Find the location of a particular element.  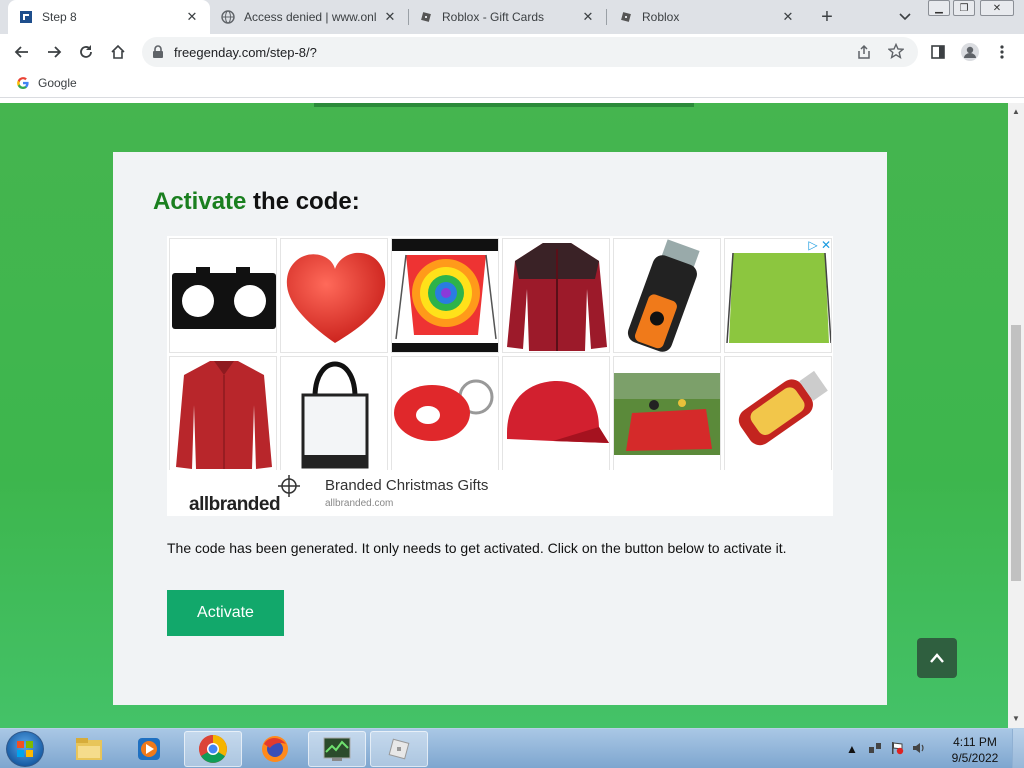

profile-avatar-icon is located at coordinates (970, 52).